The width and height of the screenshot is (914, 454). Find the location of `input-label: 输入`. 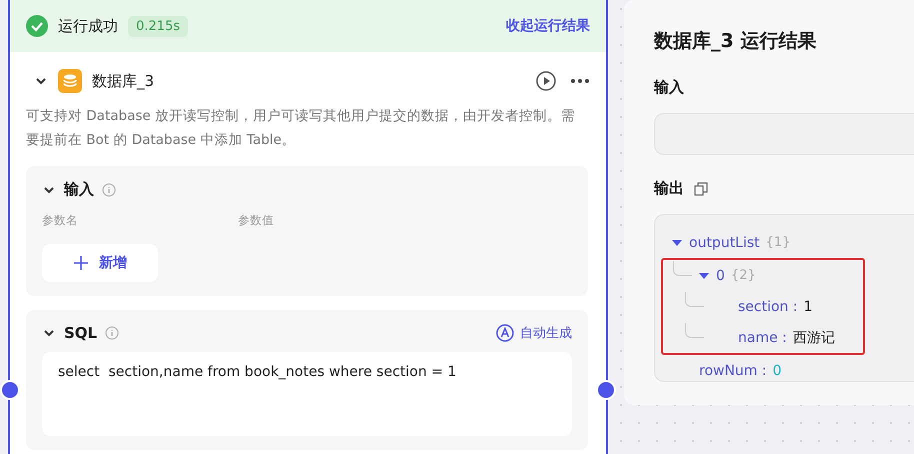

input-label: 输入 is located at coordinates (669, 87).